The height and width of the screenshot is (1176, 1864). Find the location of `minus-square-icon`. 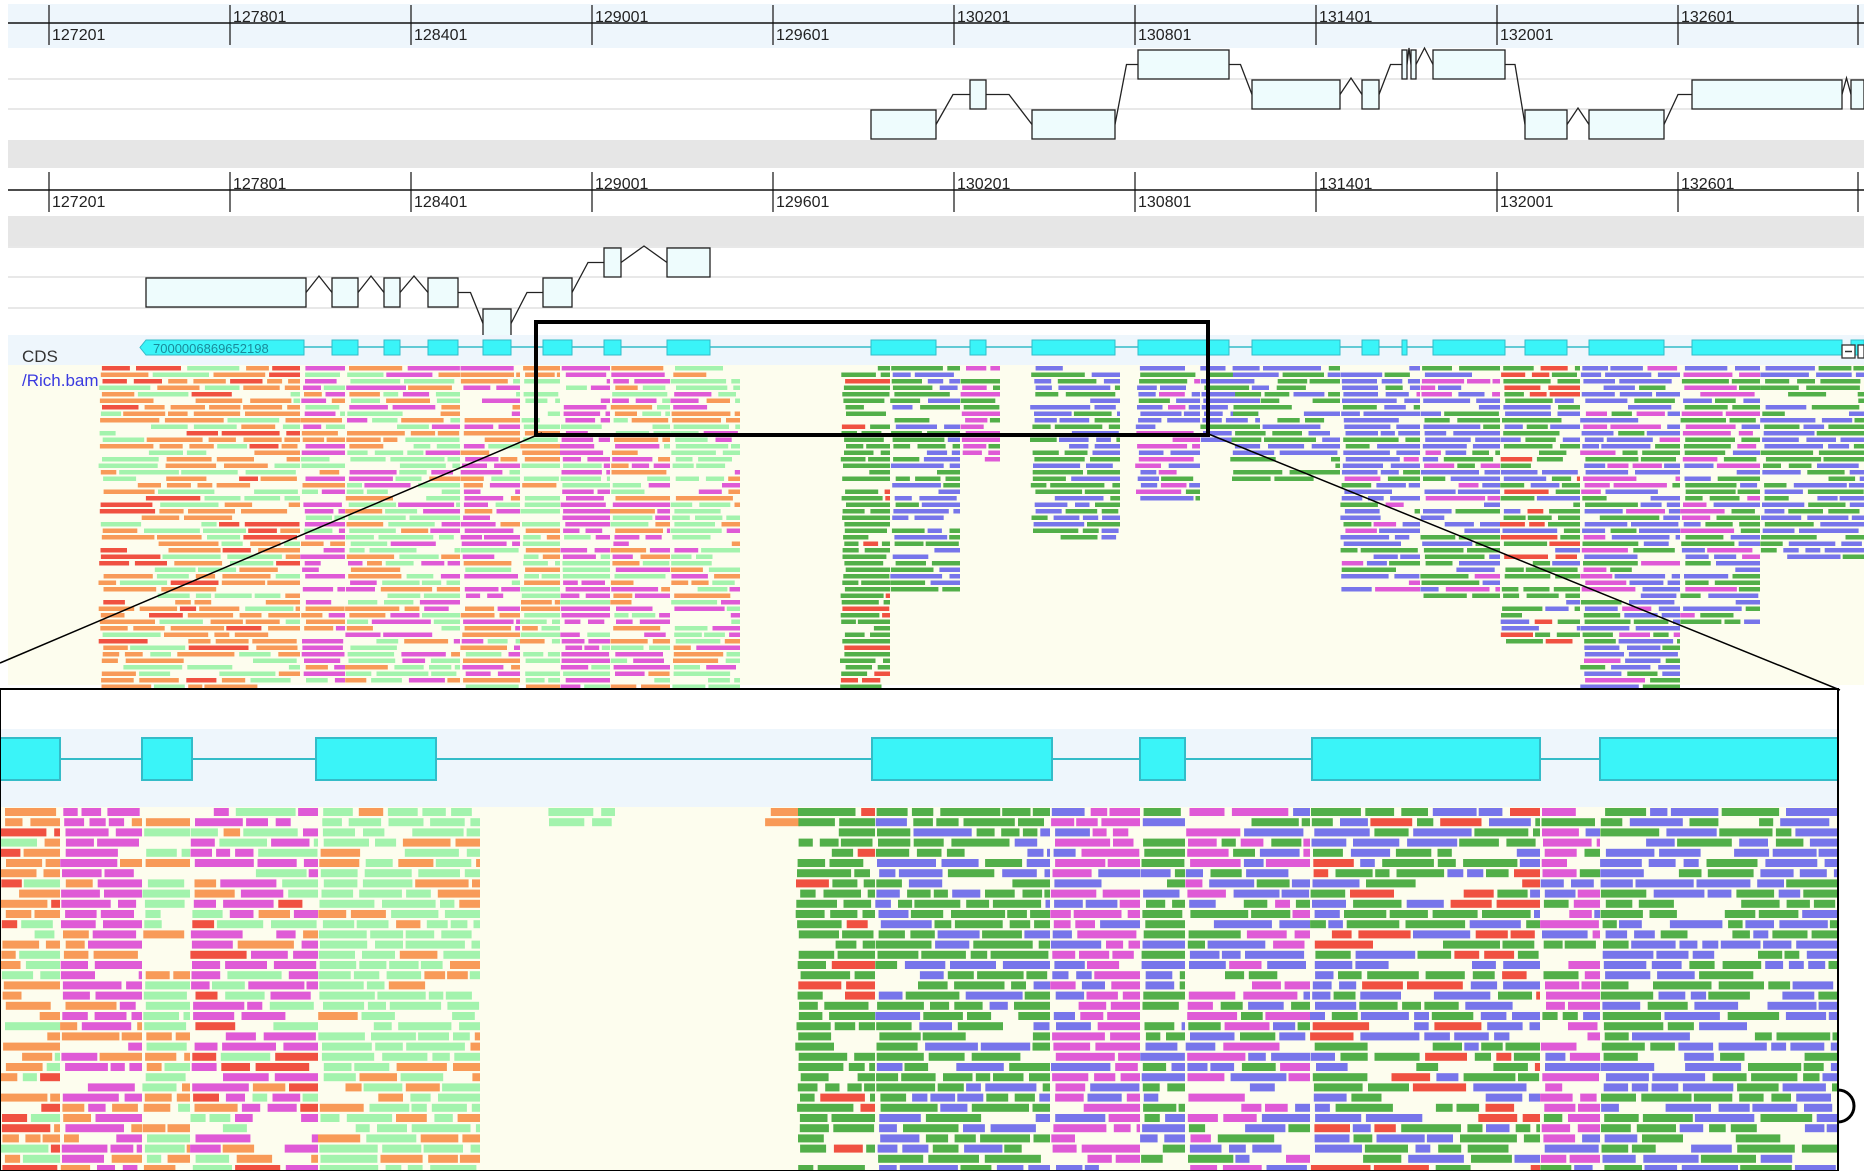

minus-square-icon is located at coordinates (1848, 351).